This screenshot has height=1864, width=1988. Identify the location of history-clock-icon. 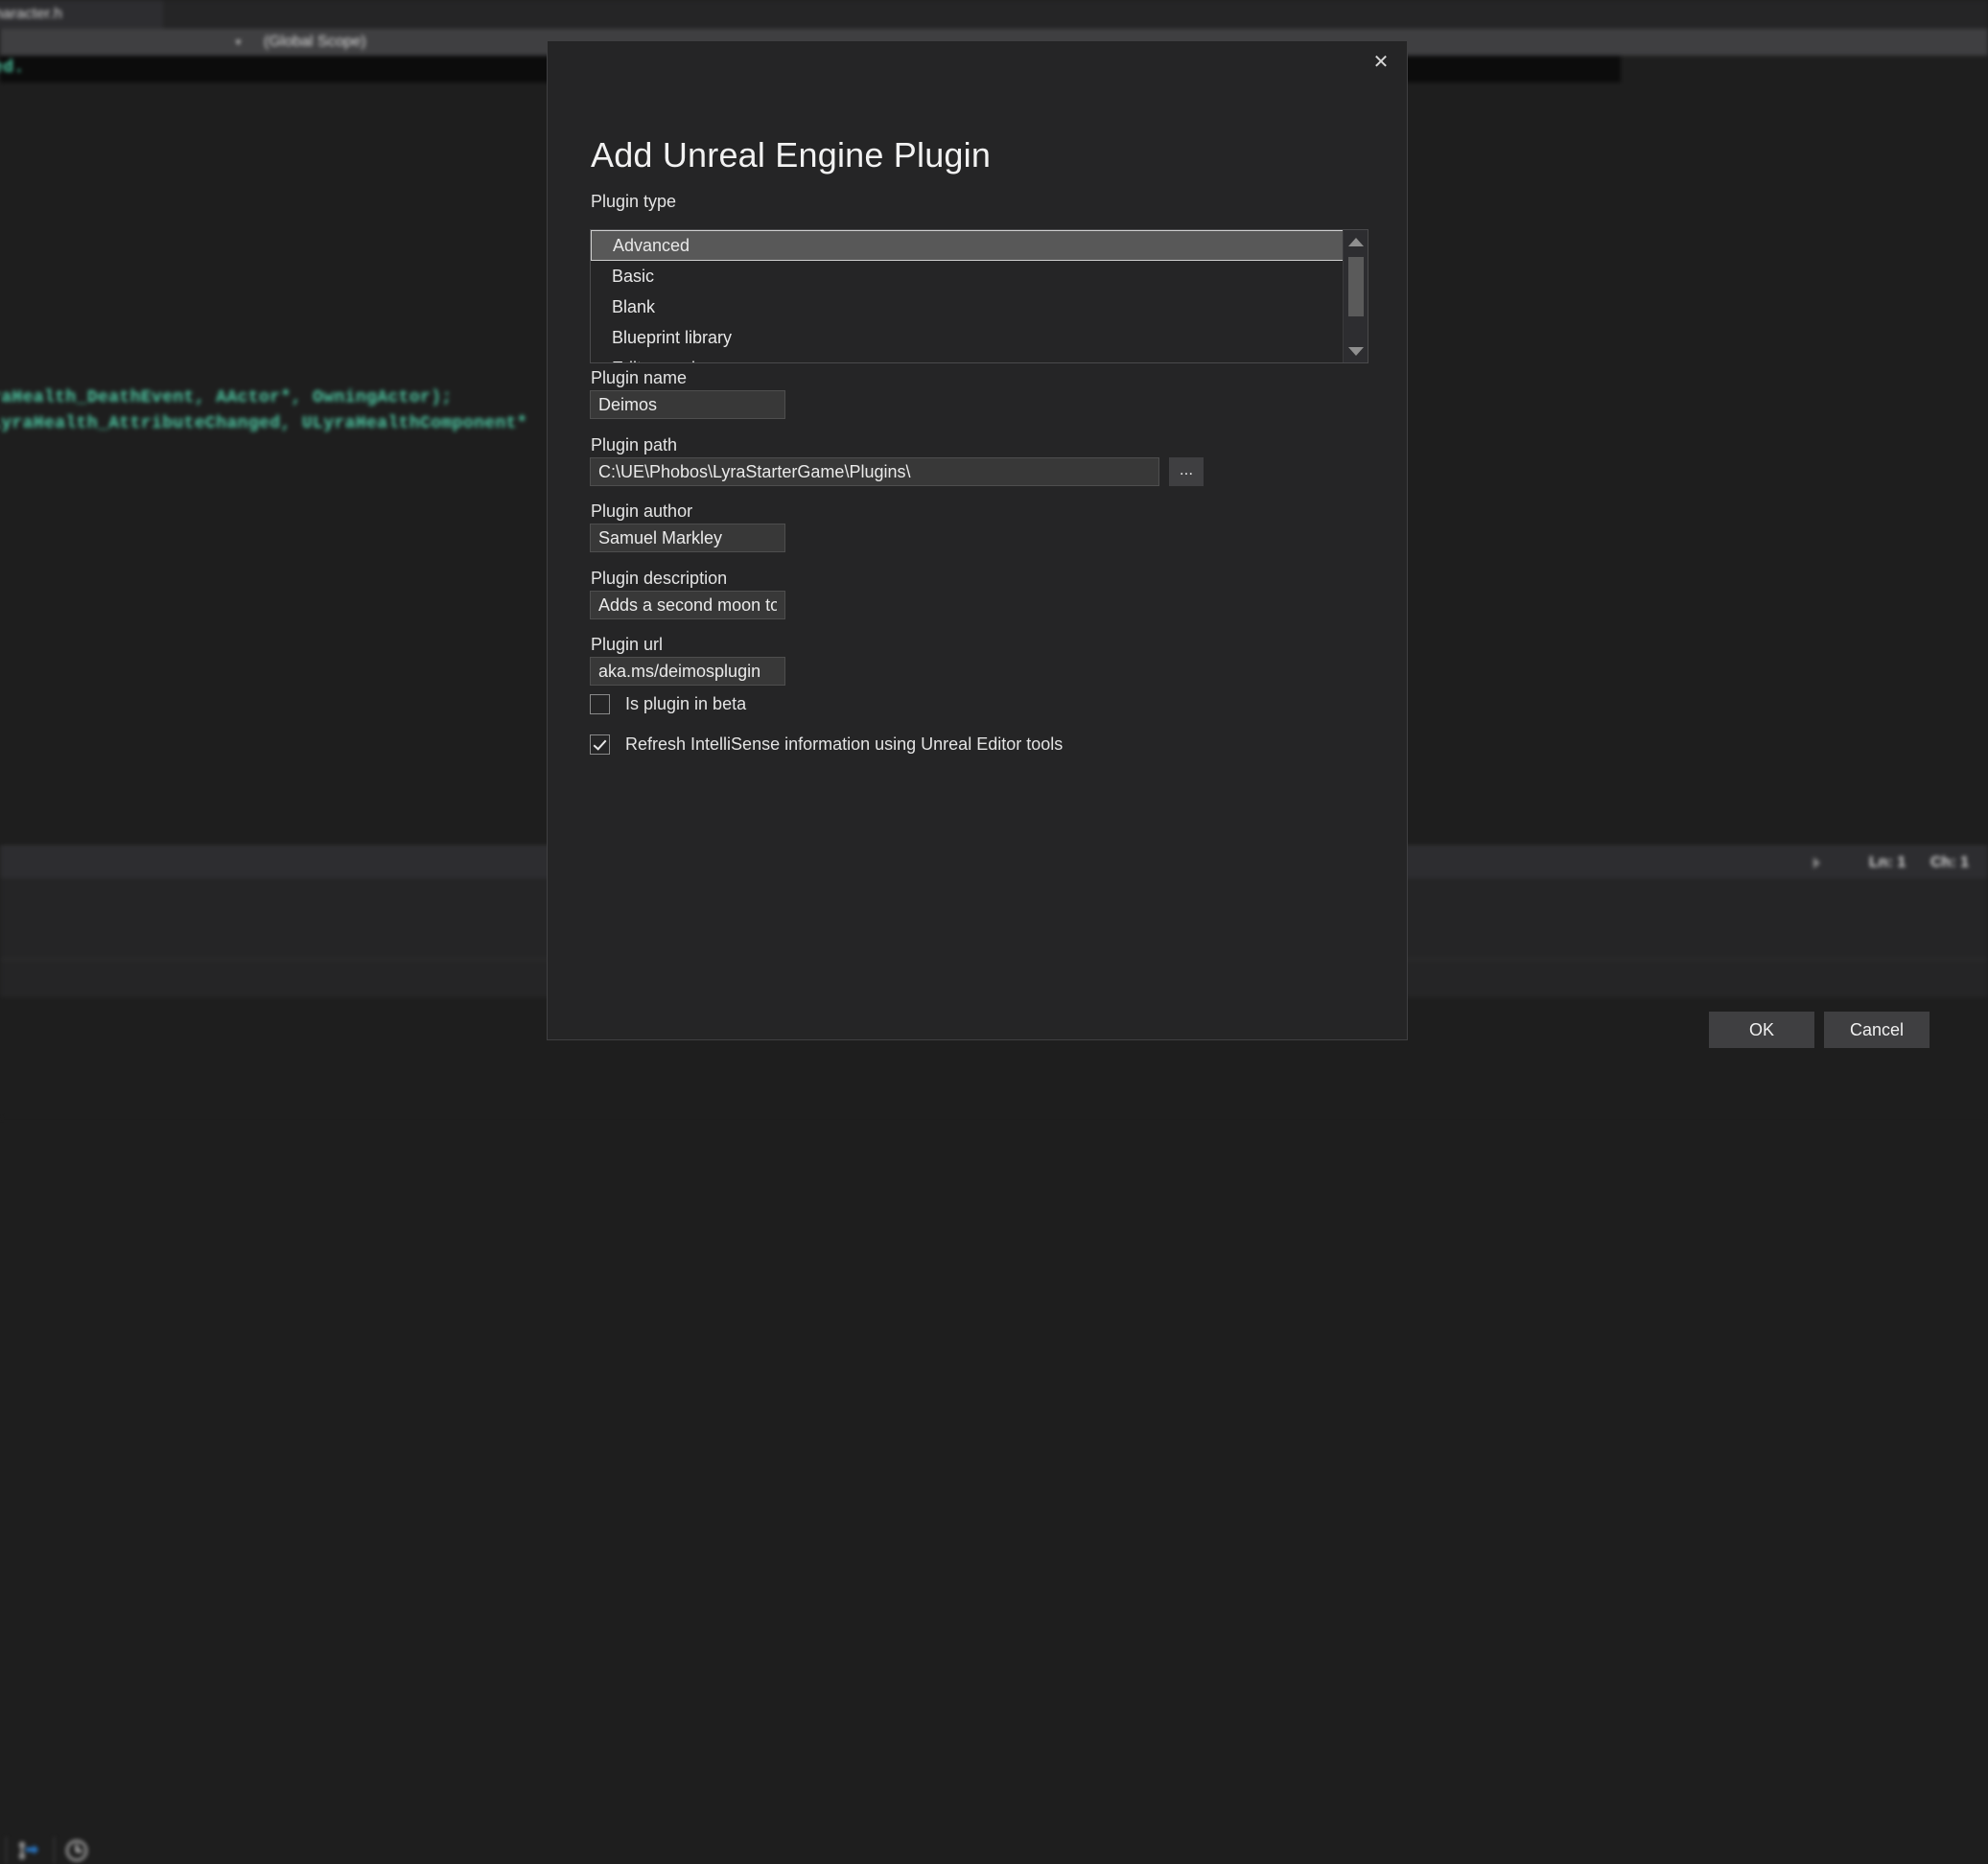
(77, 1850).